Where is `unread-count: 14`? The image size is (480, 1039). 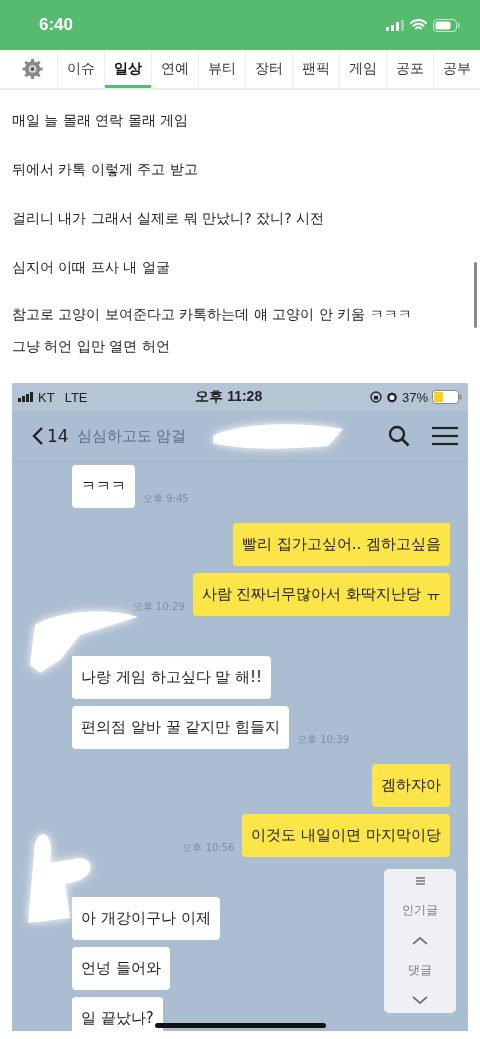 unread-count: 14 is located at coordinates (58, 436).